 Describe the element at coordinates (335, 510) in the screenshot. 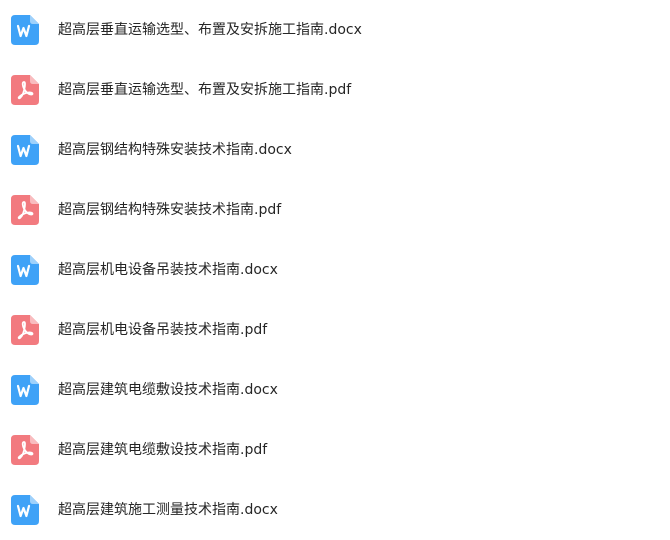

I see `file-row-9: 超高层建筑施工测量技术指南.docx` at that location.